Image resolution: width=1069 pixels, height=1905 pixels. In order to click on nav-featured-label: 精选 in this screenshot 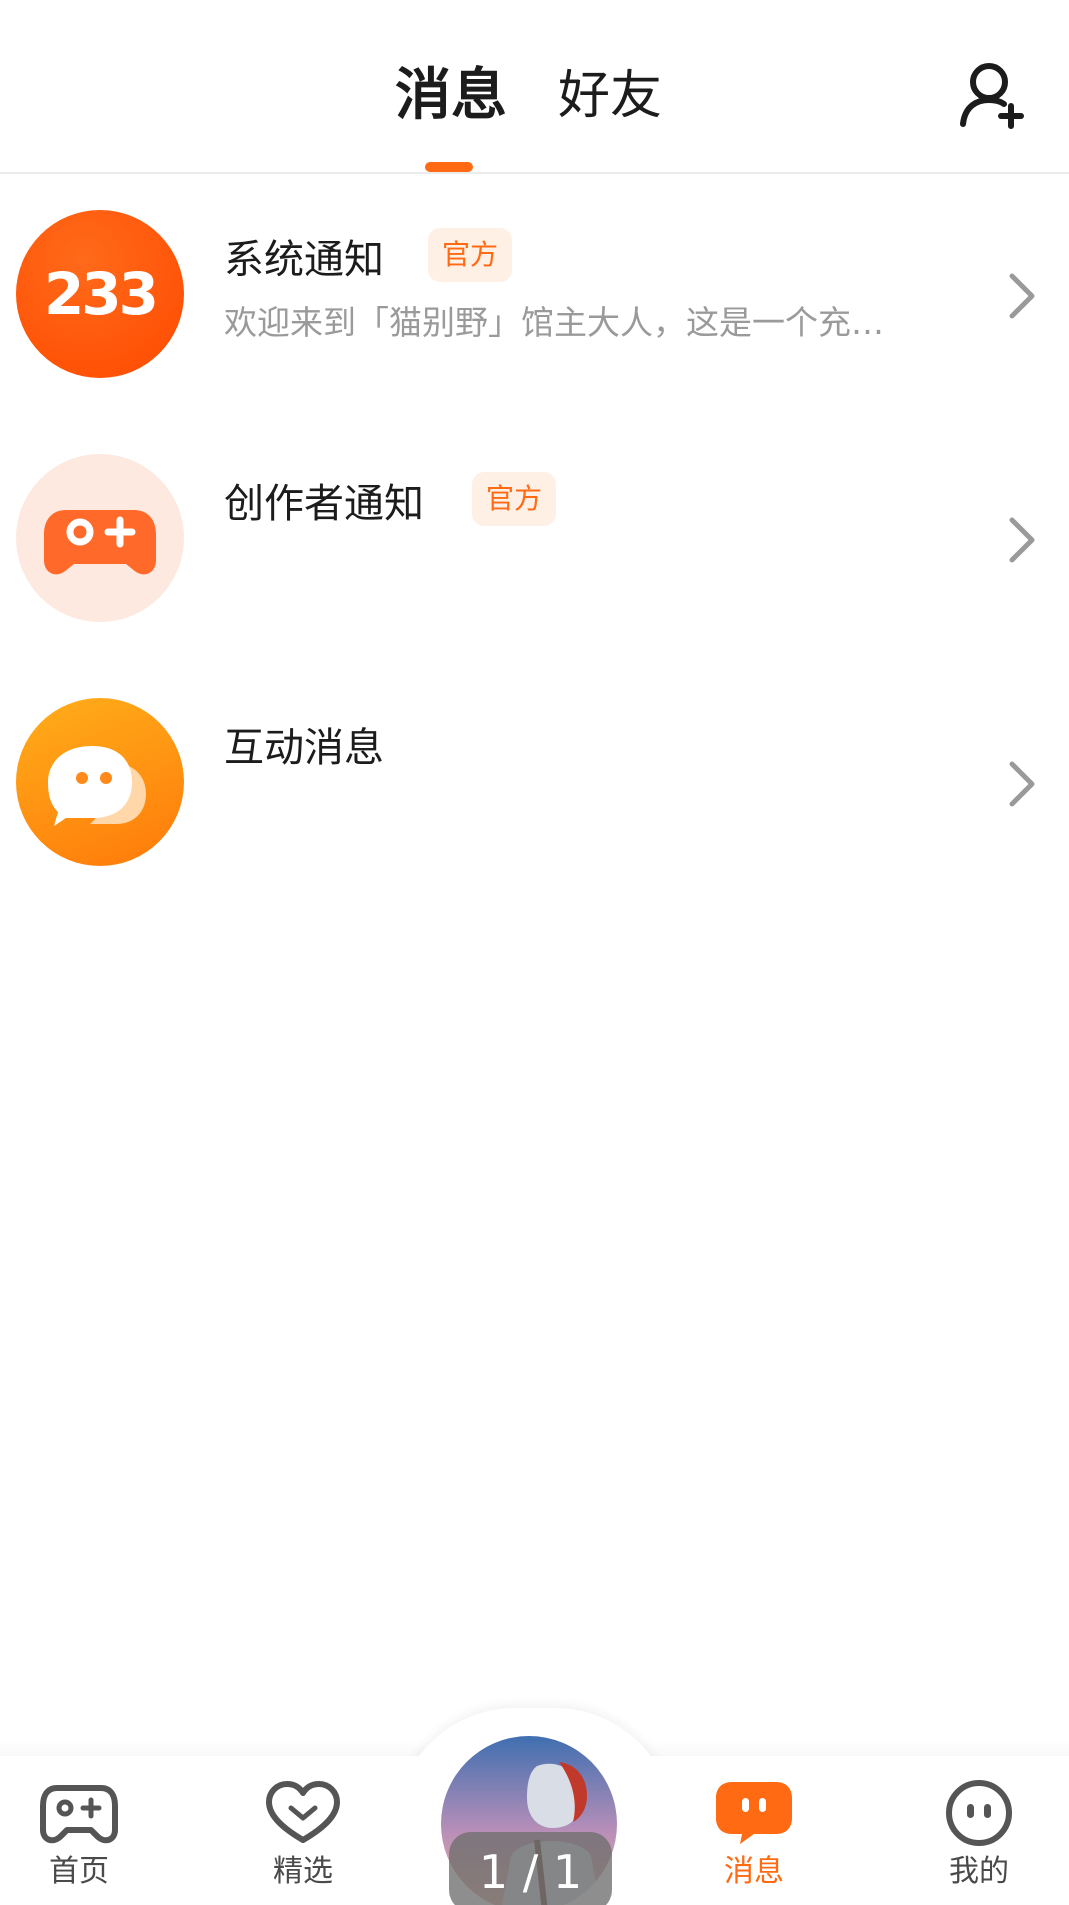, I will do `click(303, 1871)`.